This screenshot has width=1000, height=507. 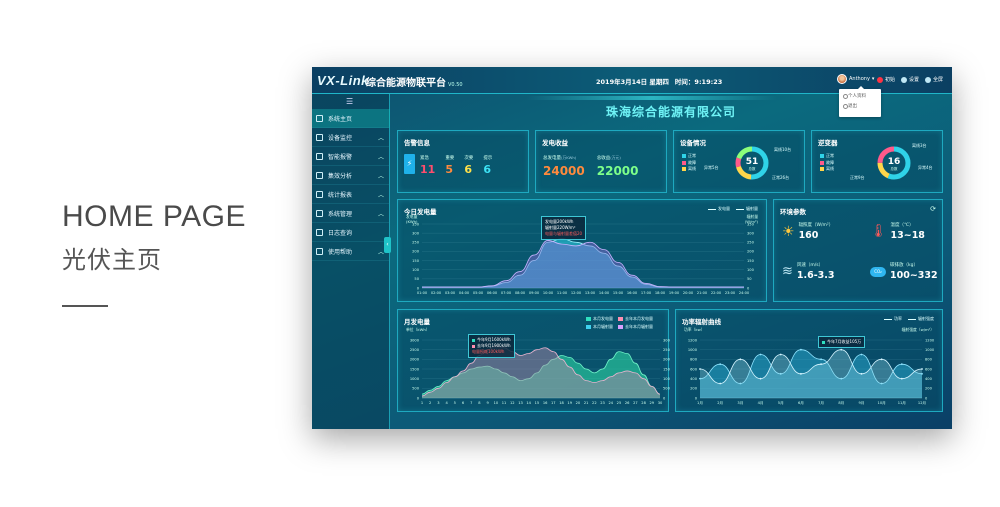 I want to click on notification-button: 初始, so click(x=886, y=79).